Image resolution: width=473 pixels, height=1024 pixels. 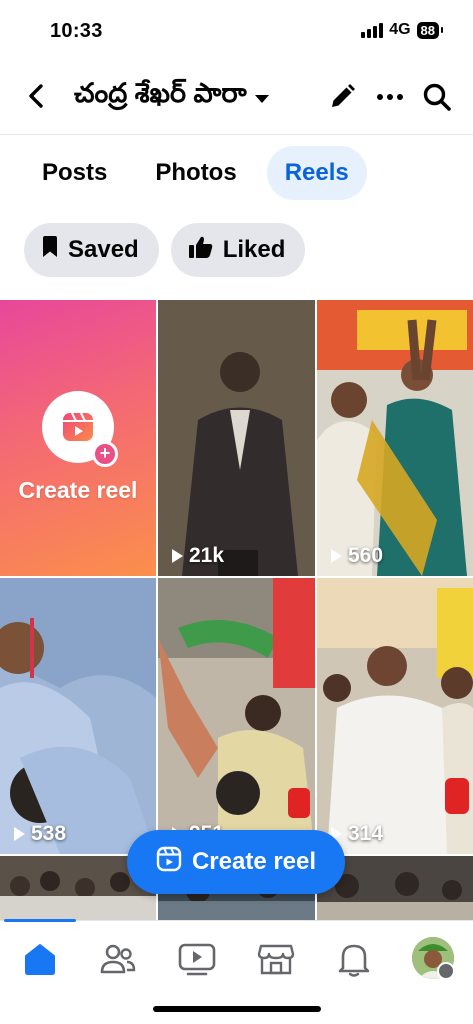 What do you see at coordinates (236, 134) in the screenshot?
I see `header-divider` at bounding box center [236, 134].